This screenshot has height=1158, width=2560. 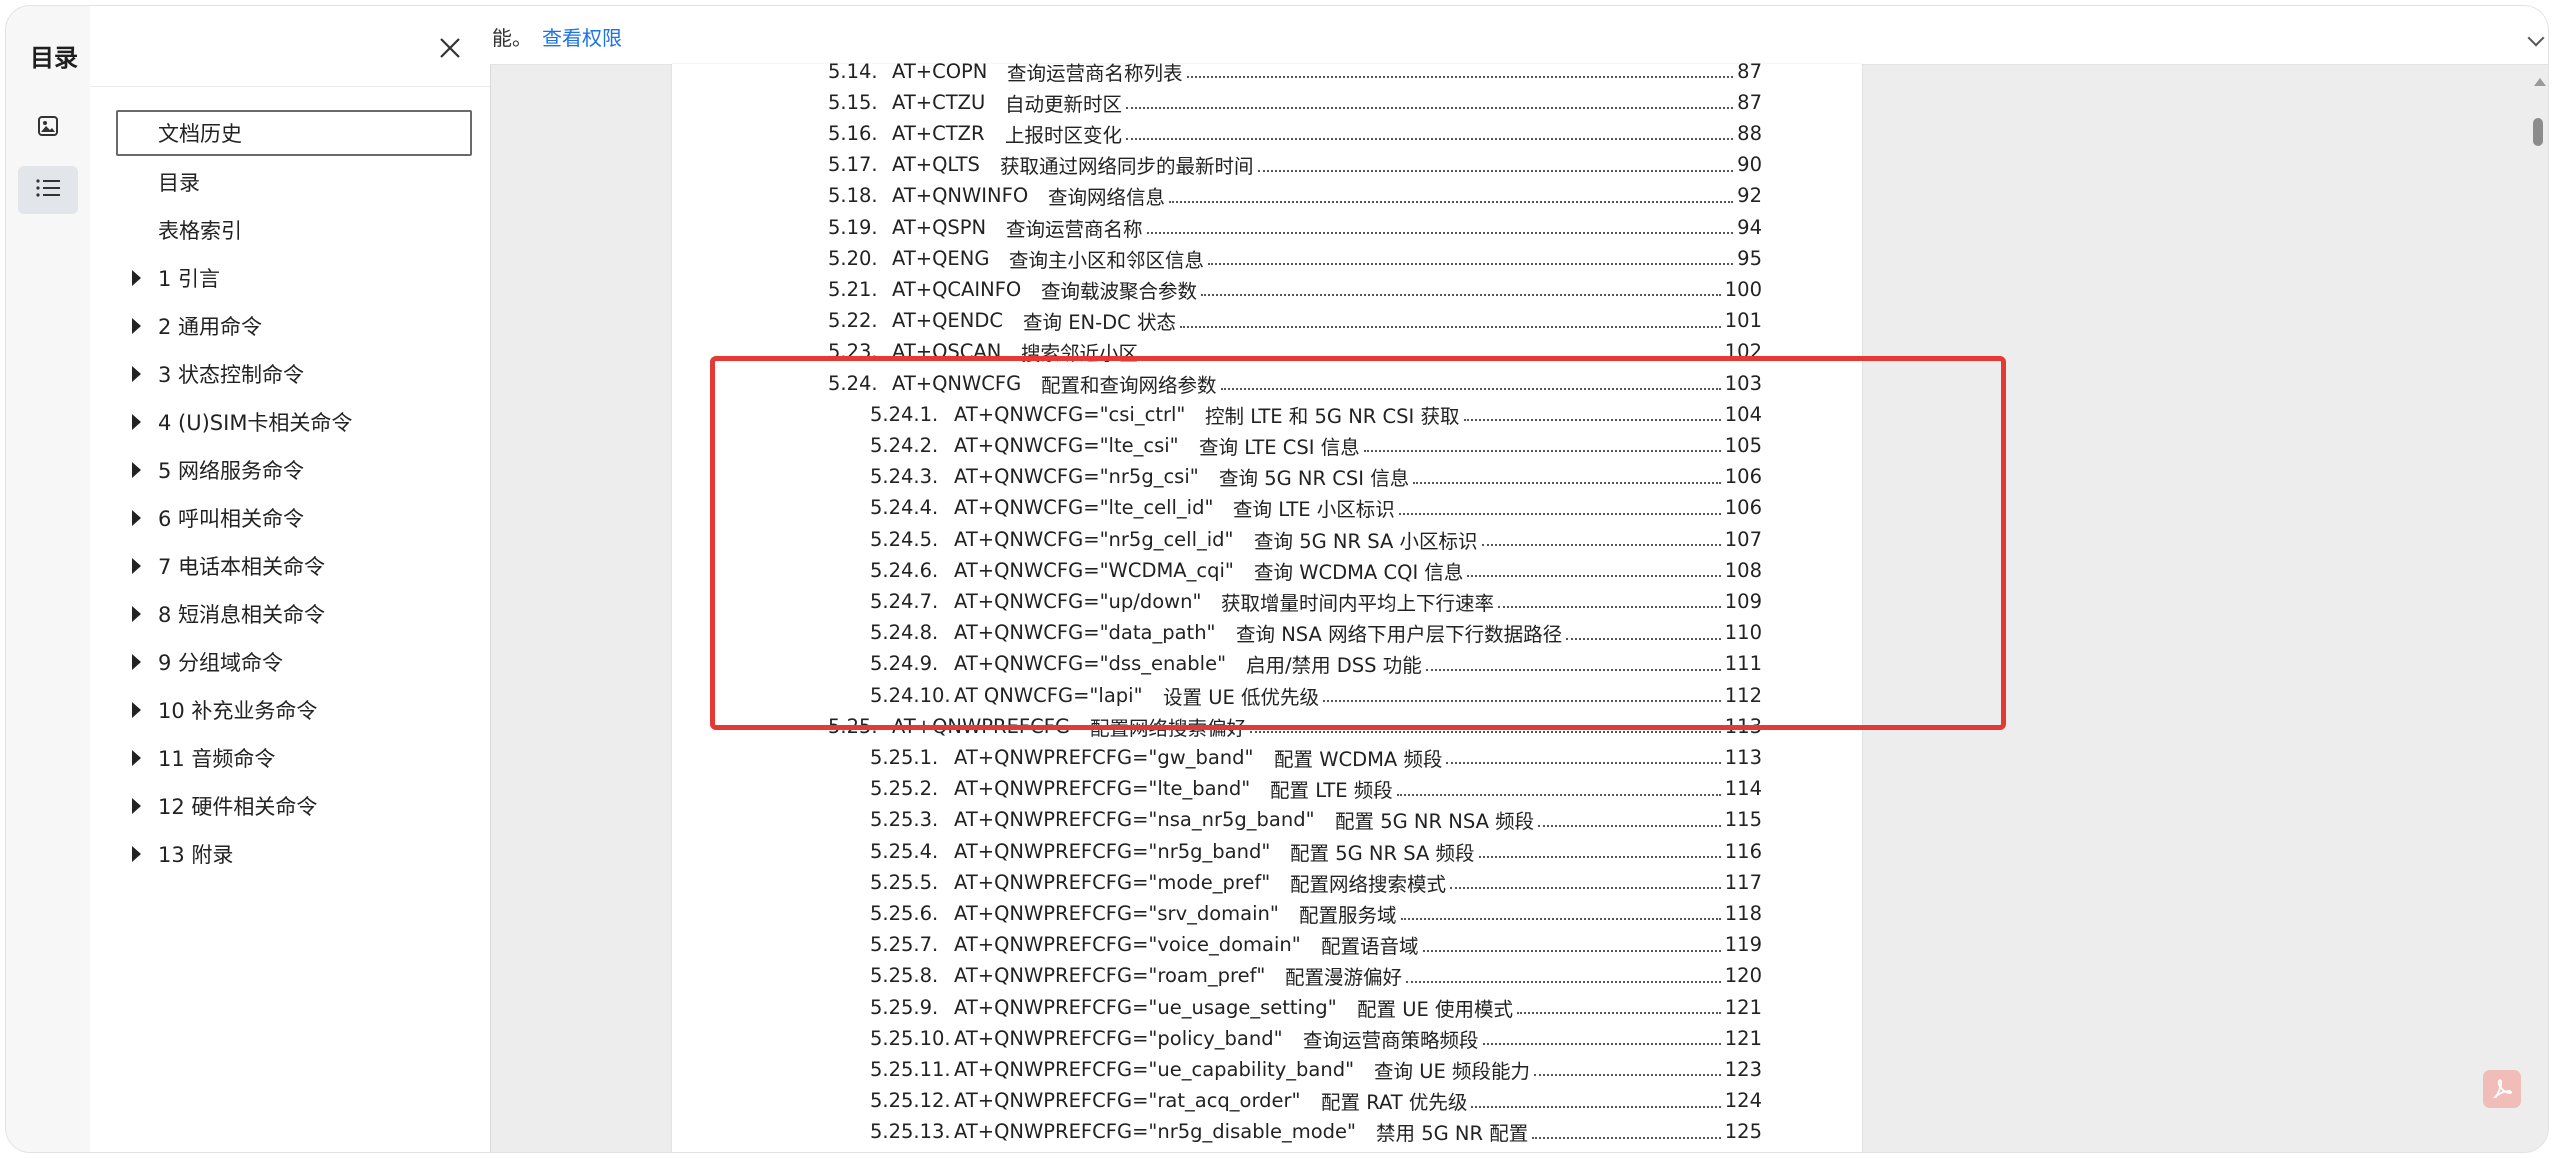 What do you see at coordinates (1267, 102) in the screenshot?
I see `toc-entry: 5.15. AT+CTZU 自动更新时区 87` at bounding box center [1267, 102].